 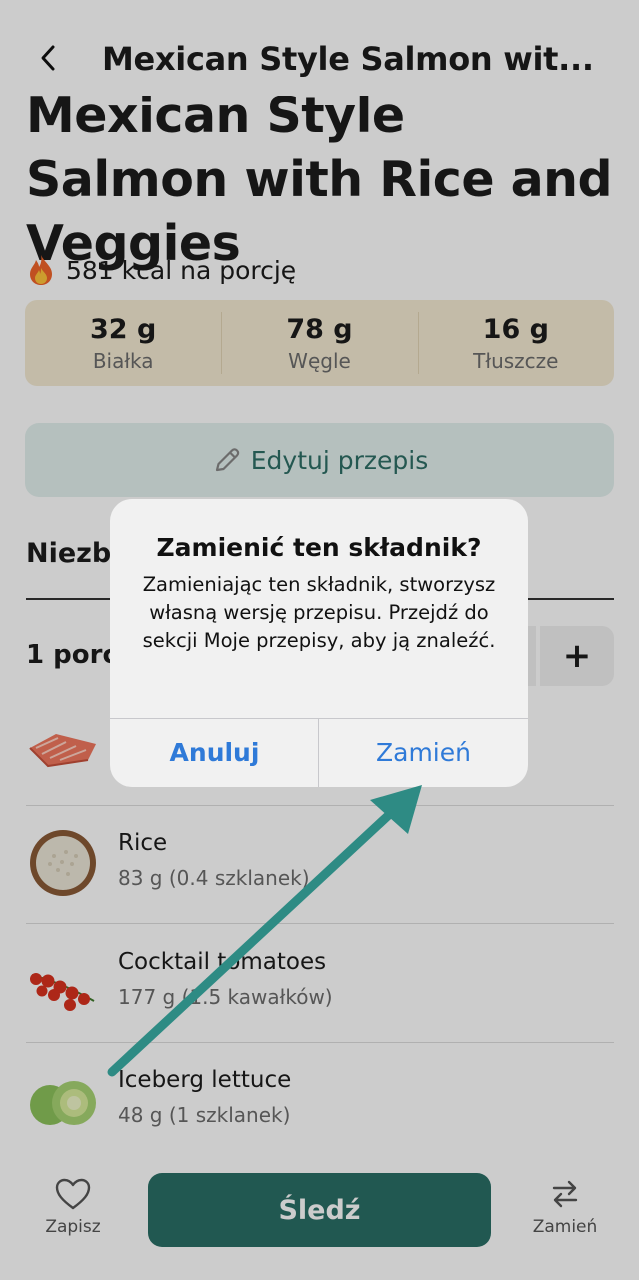 I want to click on dialog-title: Zamienić ten składnik?, so click(x=319, y=547).